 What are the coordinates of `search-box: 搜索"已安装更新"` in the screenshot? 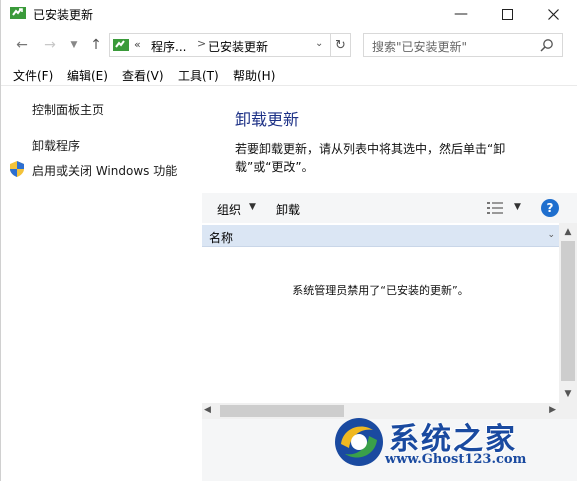 It's located at (463, 45).